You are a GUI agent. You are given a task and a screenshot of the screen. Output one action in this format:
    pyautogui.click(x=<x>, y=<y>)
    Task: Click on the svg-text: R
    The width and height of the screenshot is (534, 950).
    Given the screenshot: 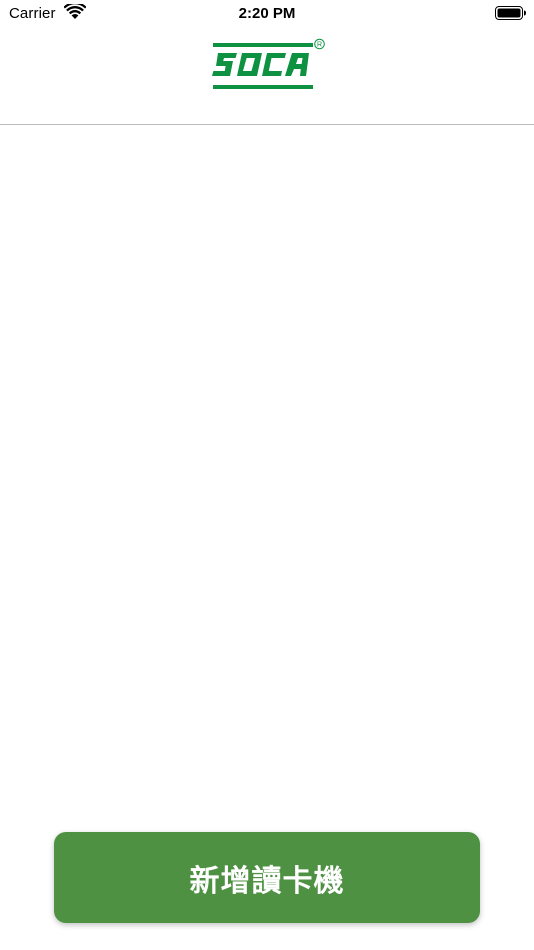 What is the action you would take?
    pyautogui.click(x=319, y=45)
    